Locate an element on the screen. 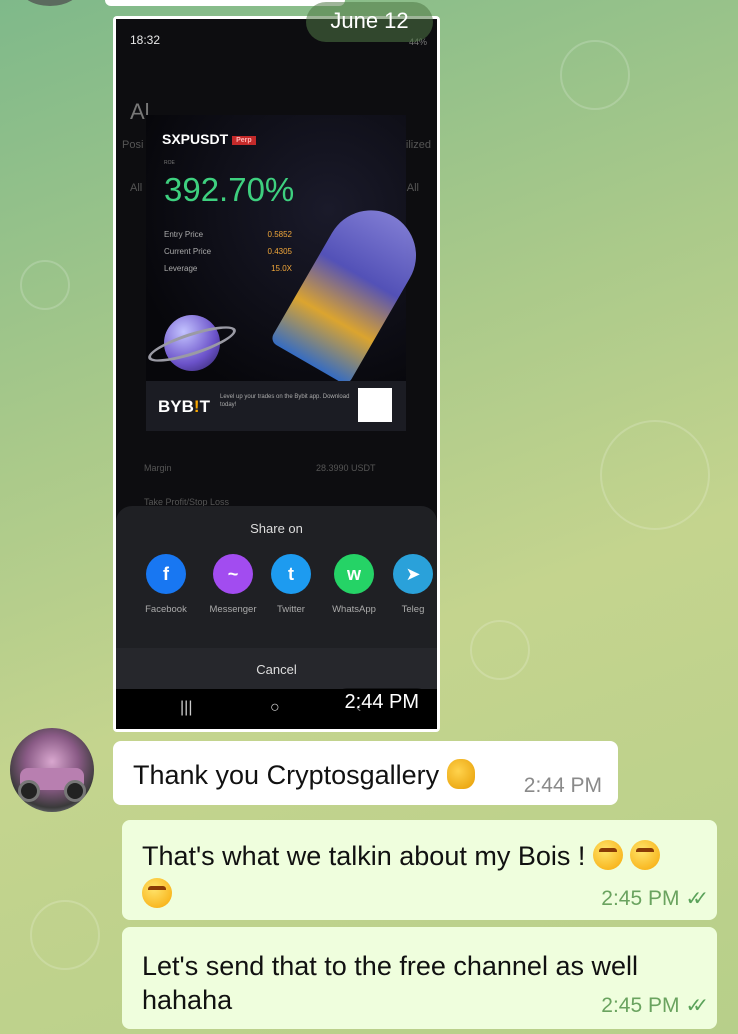 The image size is (738, 1034). recents-icon: ||| is located at coordinates (186, 707).